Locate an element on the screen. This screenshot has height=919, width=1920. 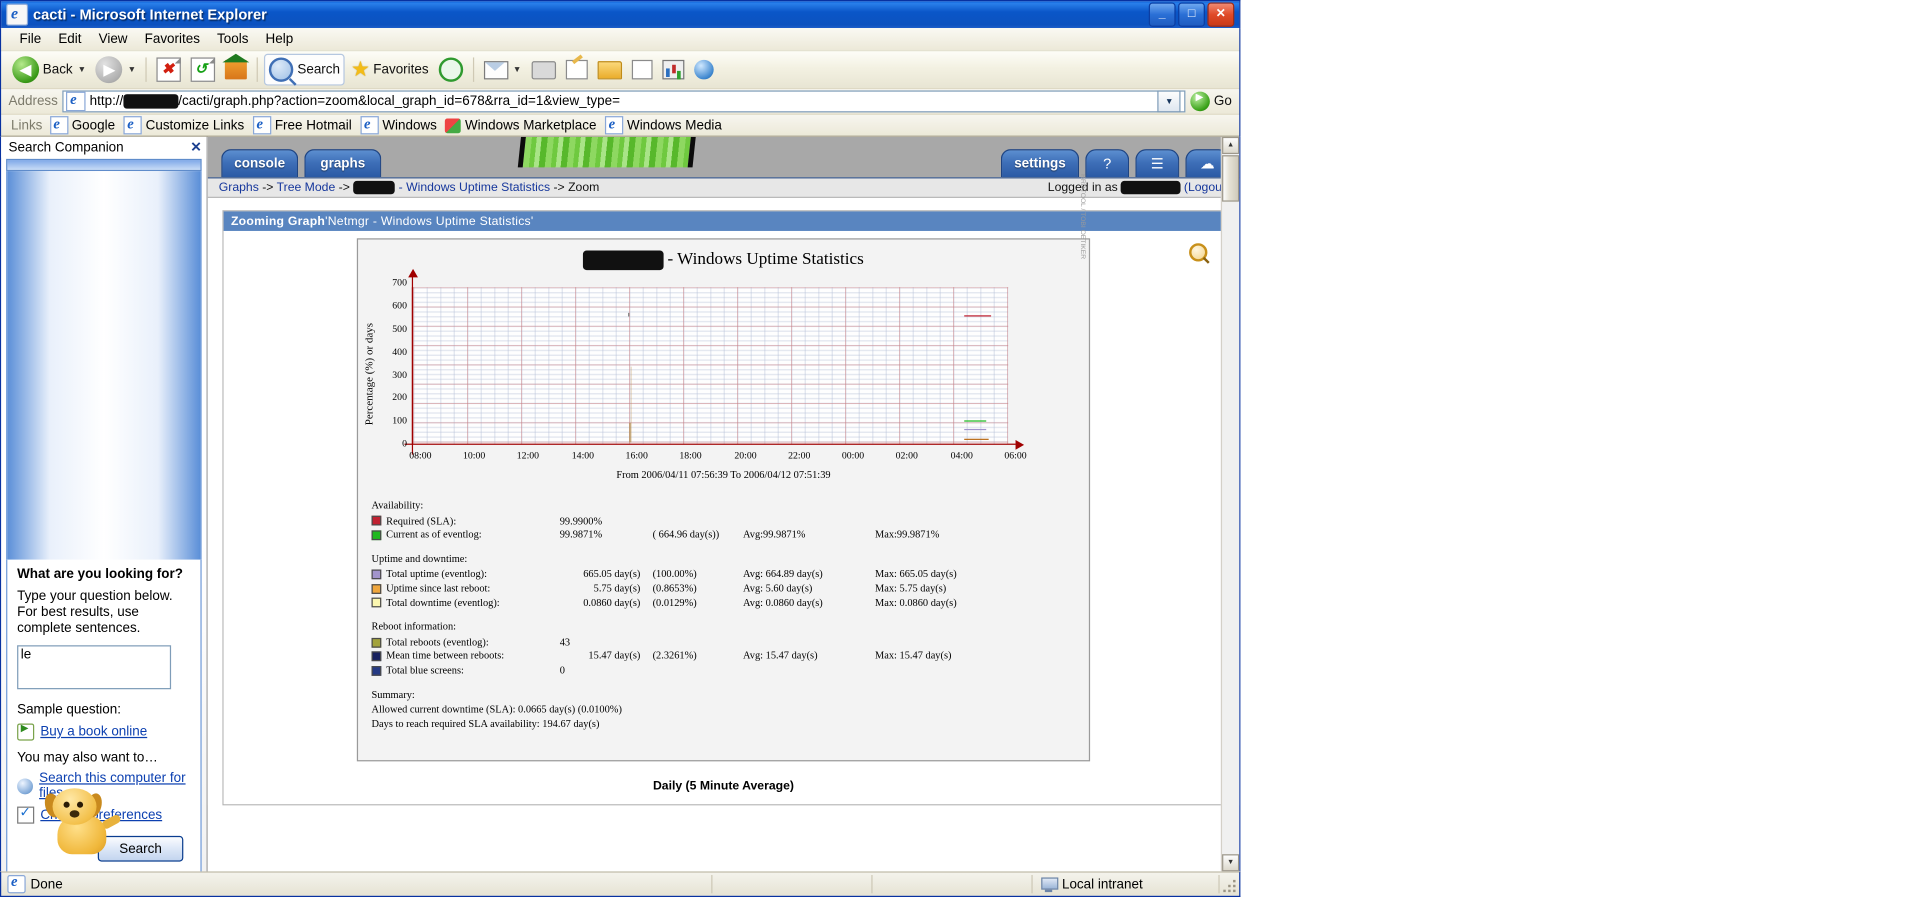
help-button: ? is located at coordinates (1107, 163).